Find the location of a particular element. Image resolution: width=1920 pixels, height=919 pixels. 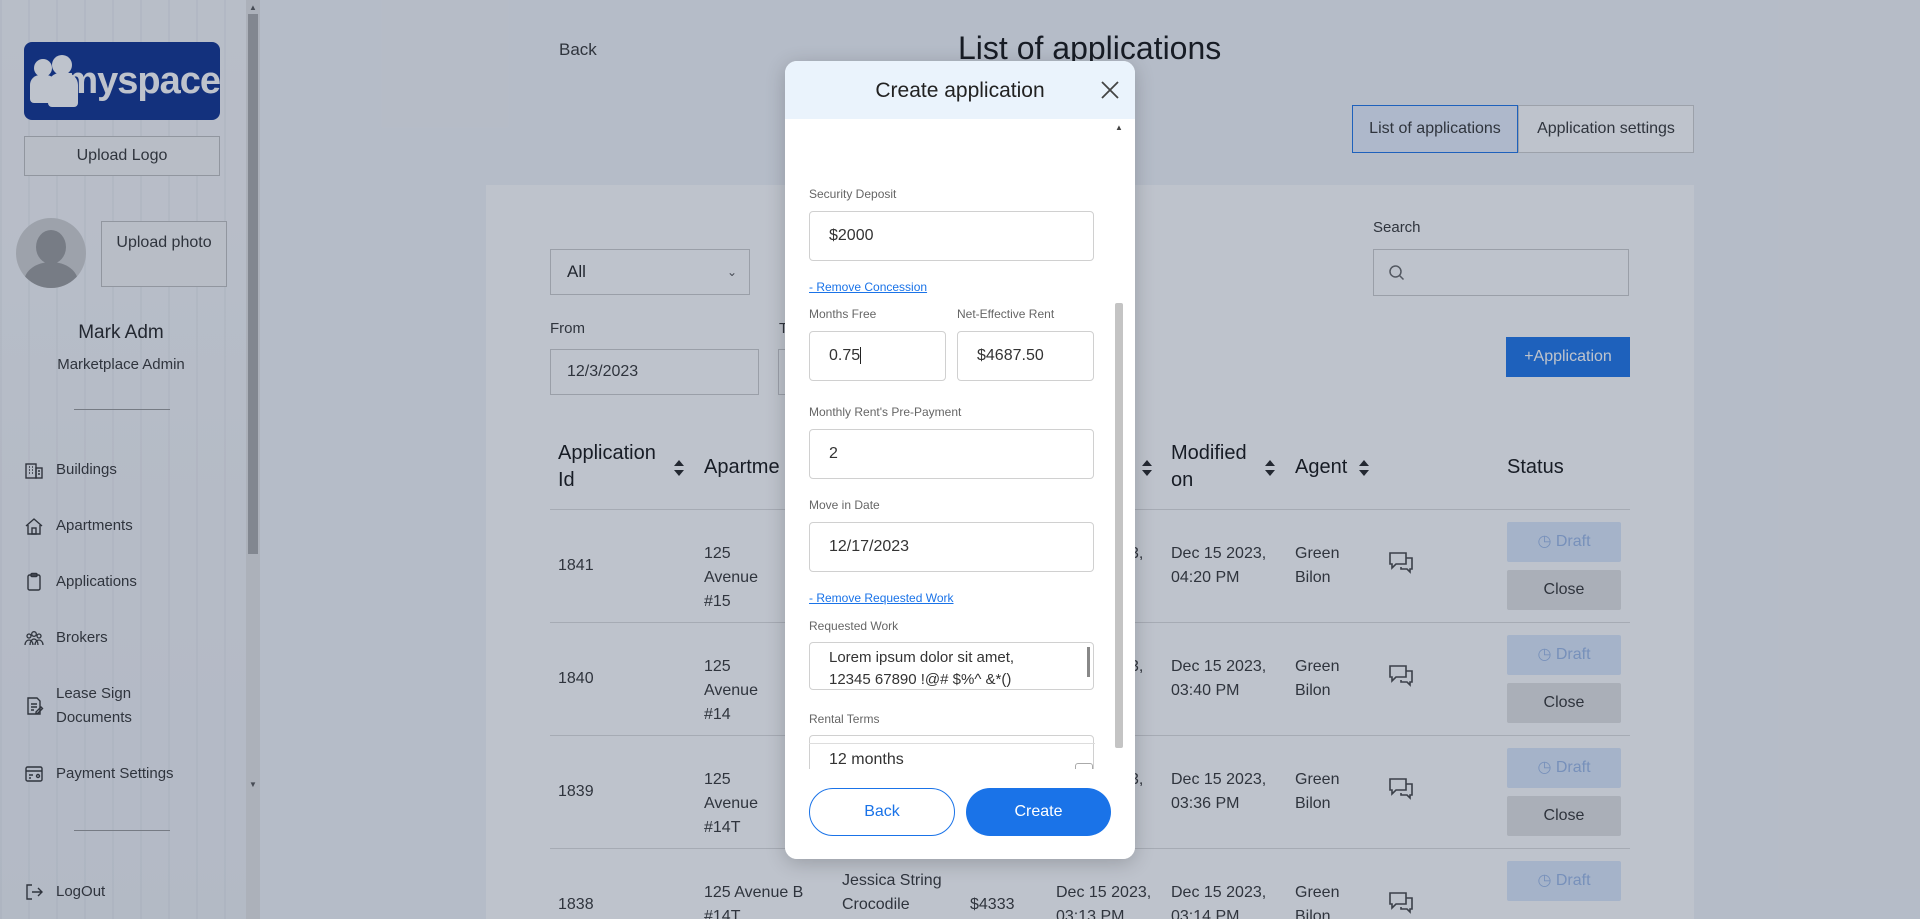

close-icon is located at coordinates (1110, 90).